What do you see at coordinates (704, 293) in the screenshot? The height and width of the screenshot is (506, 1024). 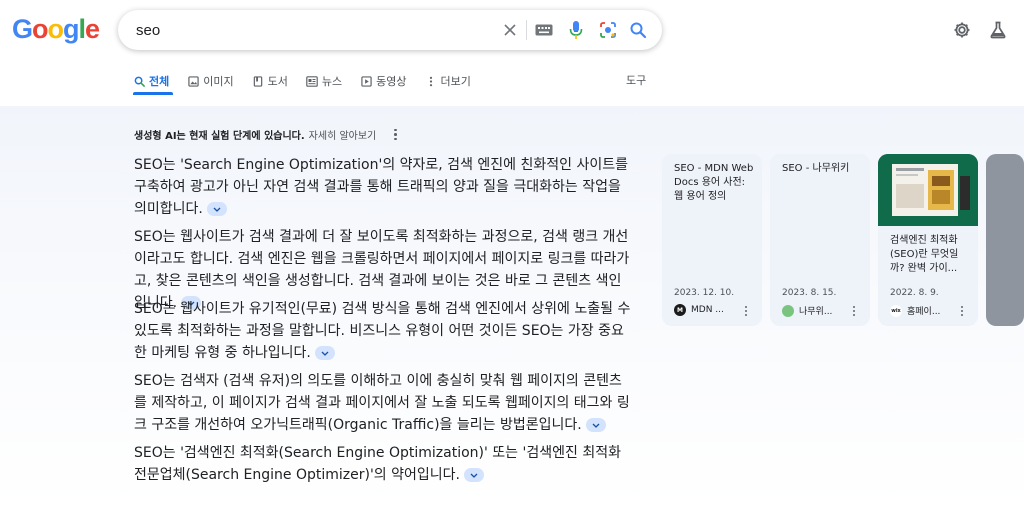 I see `card-date: 2023. 12. 10.` at bounding box center [704, 293].